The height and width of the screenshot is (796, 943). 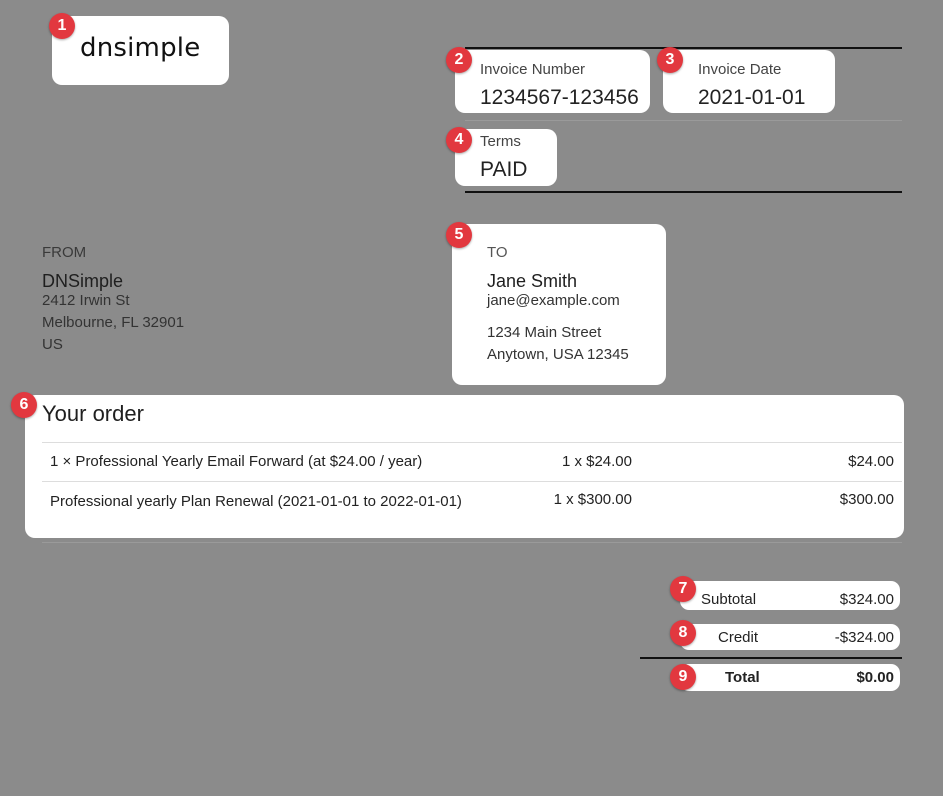 I want to click on terms-value: PAID, so click(x=504, y=169).